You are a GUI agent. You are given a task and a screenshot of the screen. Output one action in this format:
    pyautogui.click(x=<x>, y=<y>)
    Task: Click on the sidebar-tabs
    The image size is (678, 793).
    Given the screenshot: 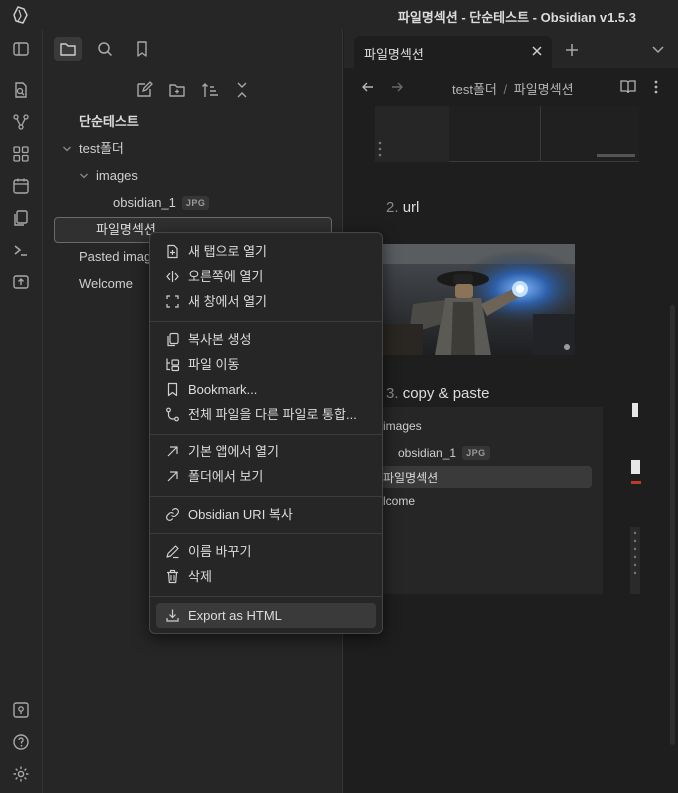 What is the action you would take?
    pyautogui.click(x=193, y=49)
    